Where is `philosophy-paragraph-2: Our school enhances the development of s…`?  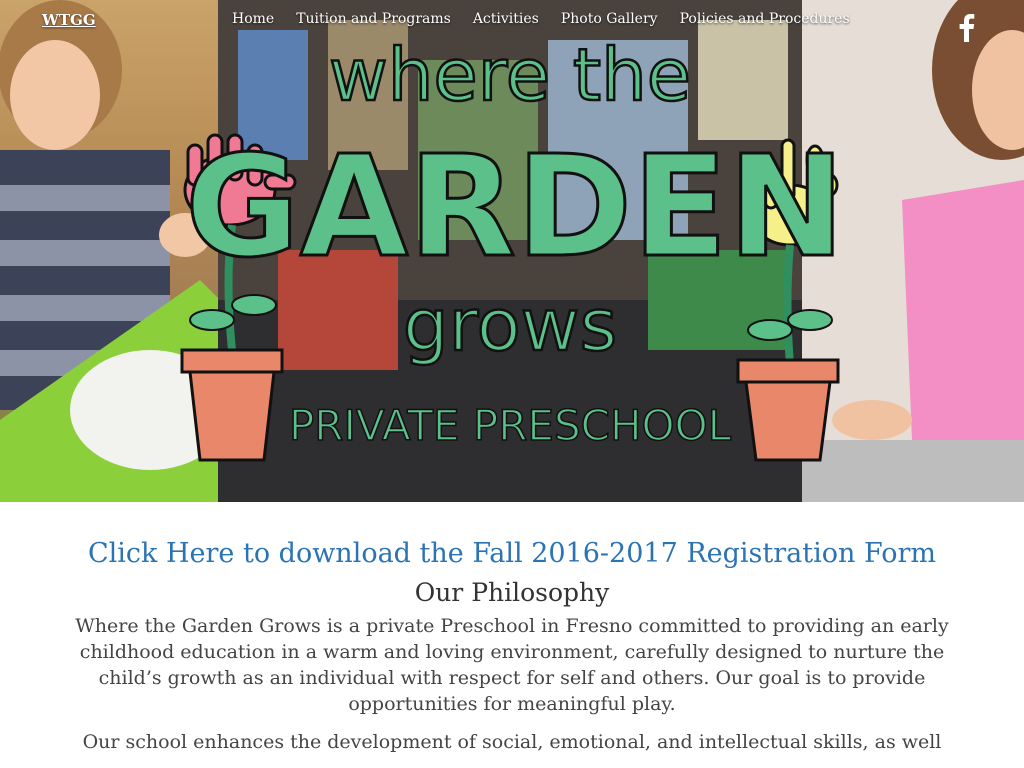
philosophy-paragraph-2: Our school enhances the development of s… is located at coordinates (512, 742).